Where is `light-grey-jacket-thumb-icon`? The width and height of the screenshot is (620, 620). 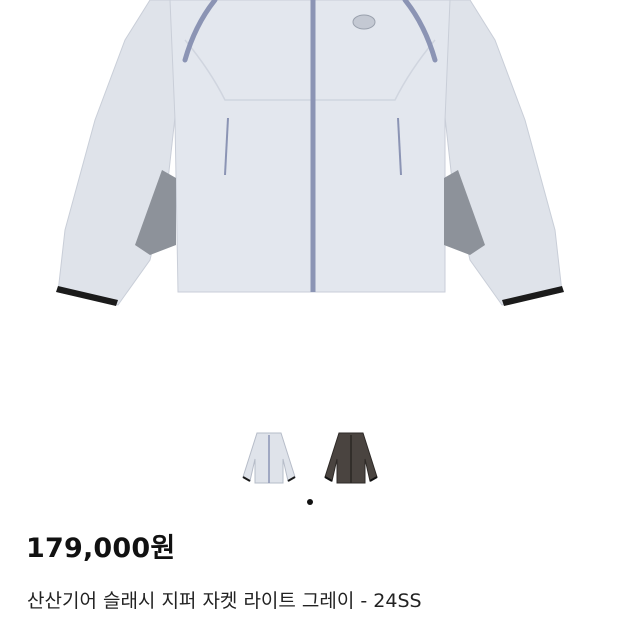
light-grey-jacket-thumb-icon is located at coordinates (269, 458).